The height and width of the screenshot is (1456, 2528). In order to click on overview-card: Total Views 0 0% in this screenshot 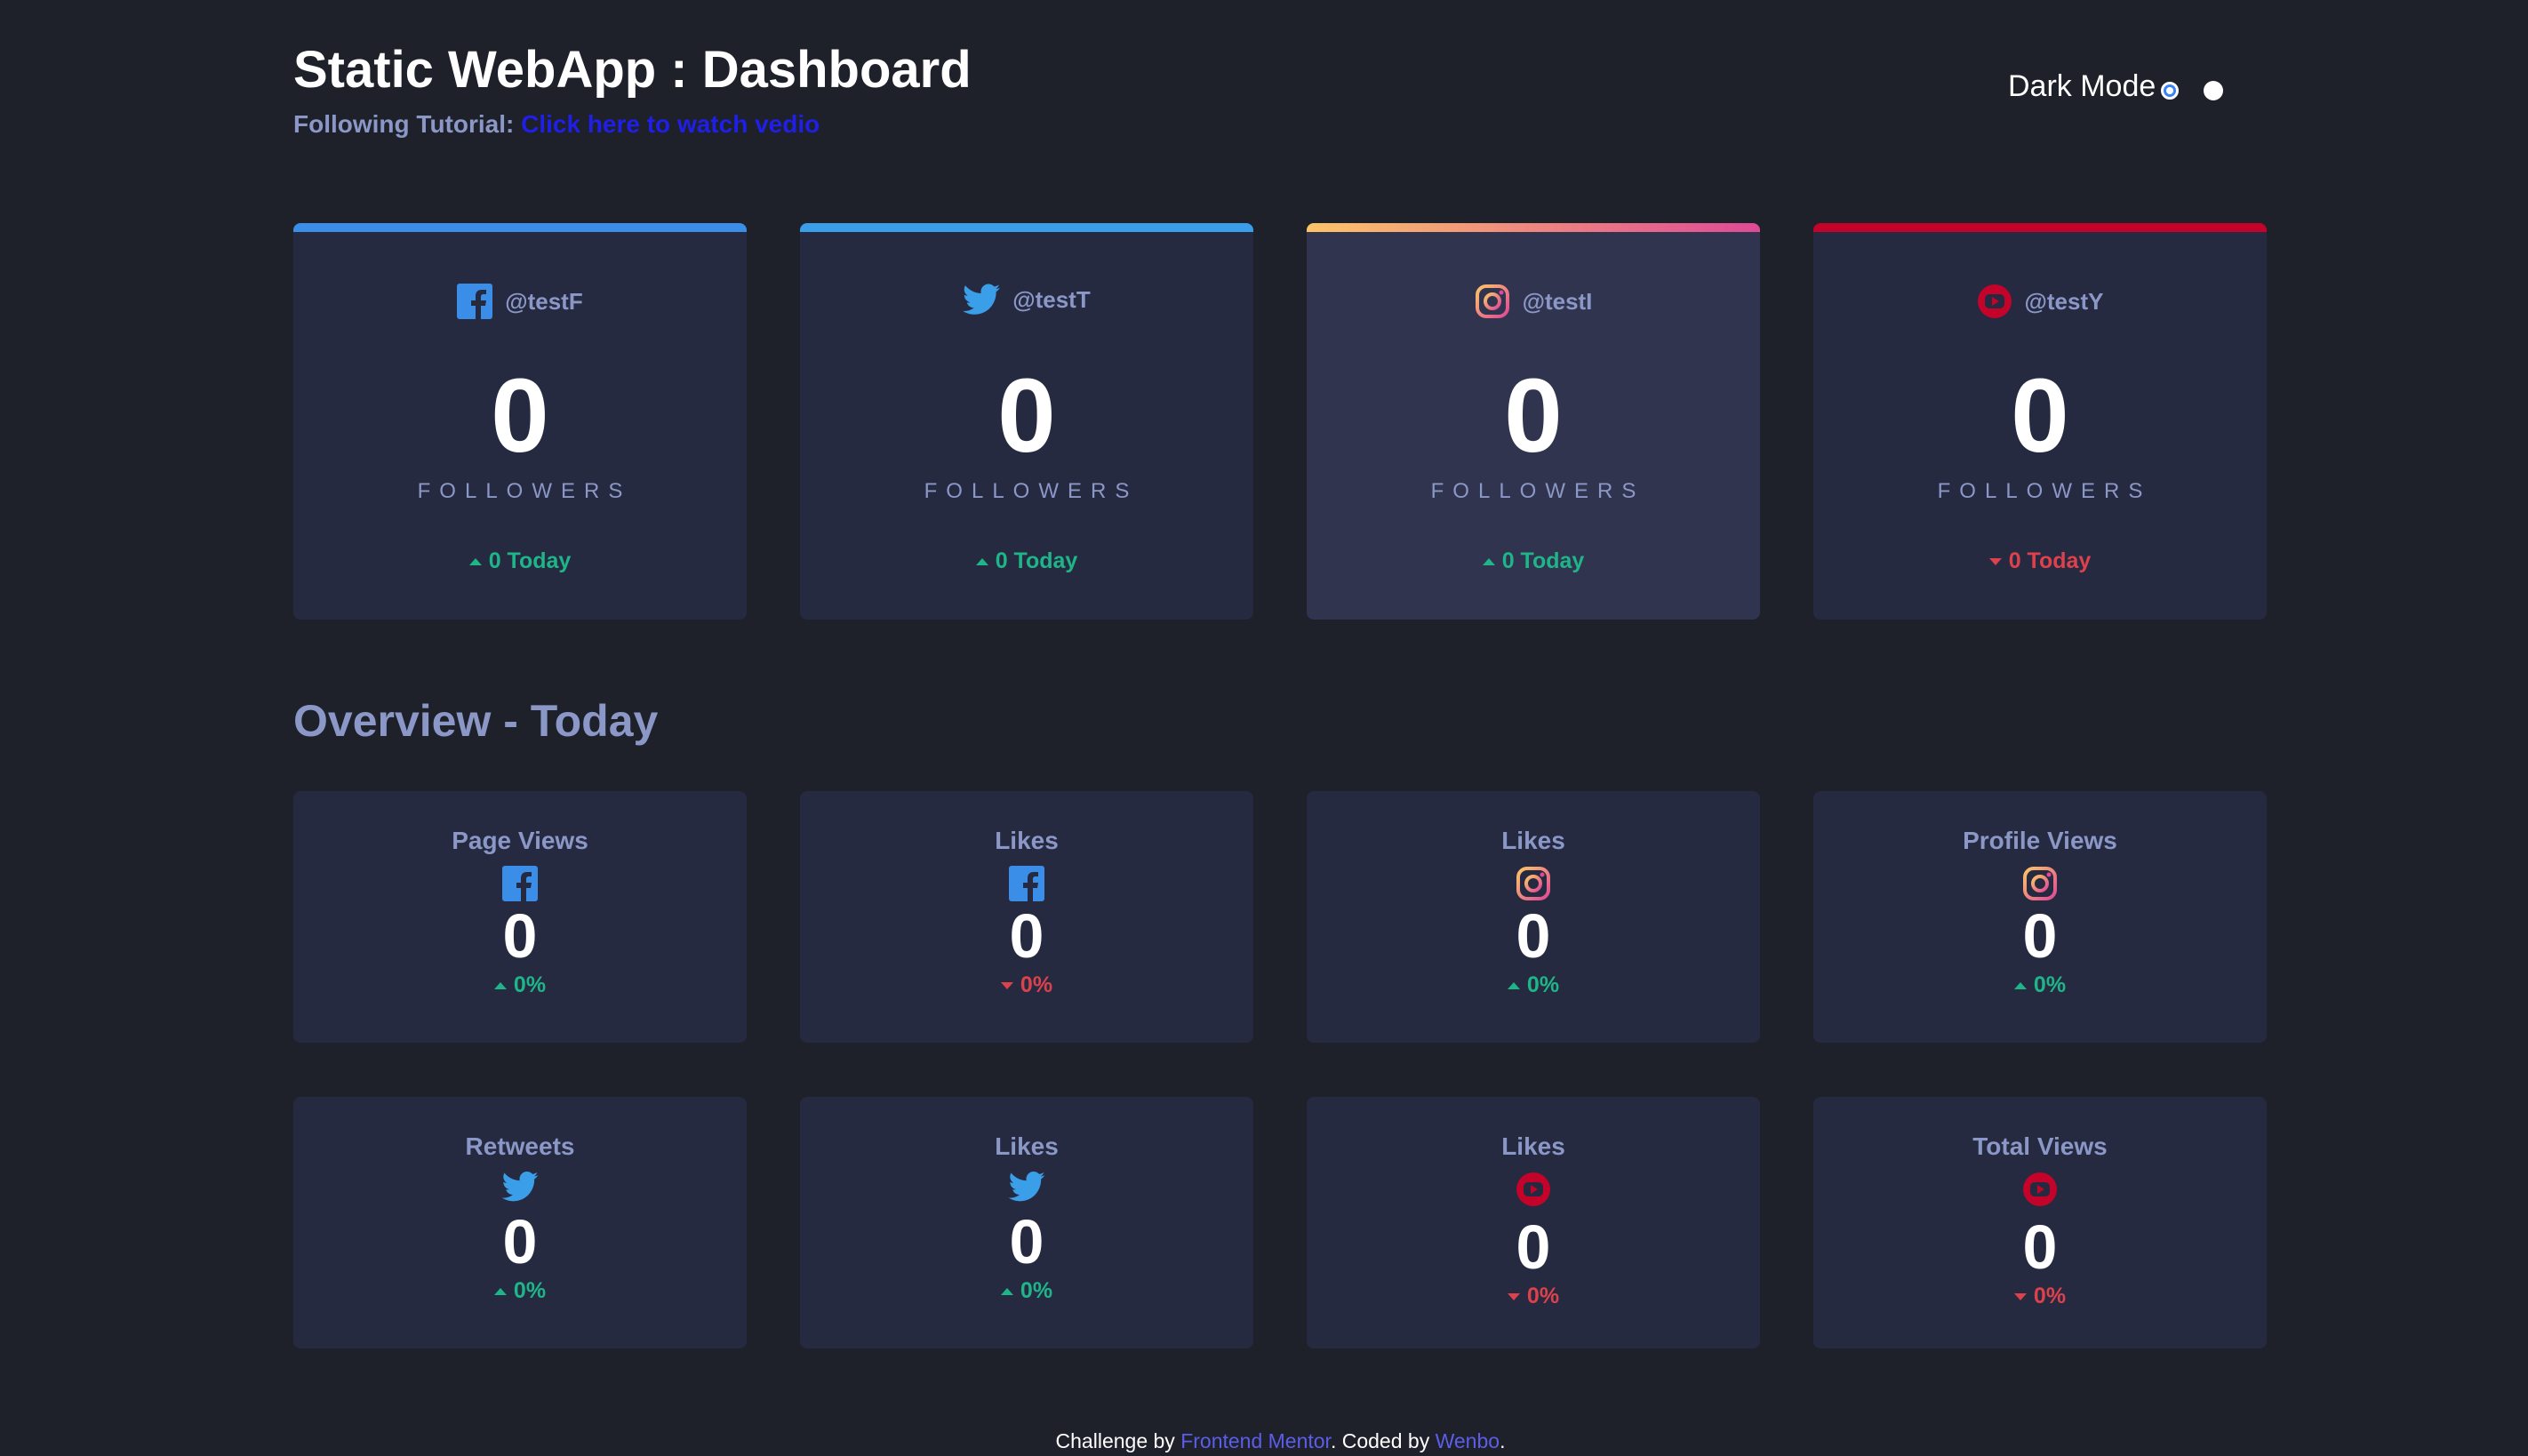, I will do `click(2040, 1222)`.